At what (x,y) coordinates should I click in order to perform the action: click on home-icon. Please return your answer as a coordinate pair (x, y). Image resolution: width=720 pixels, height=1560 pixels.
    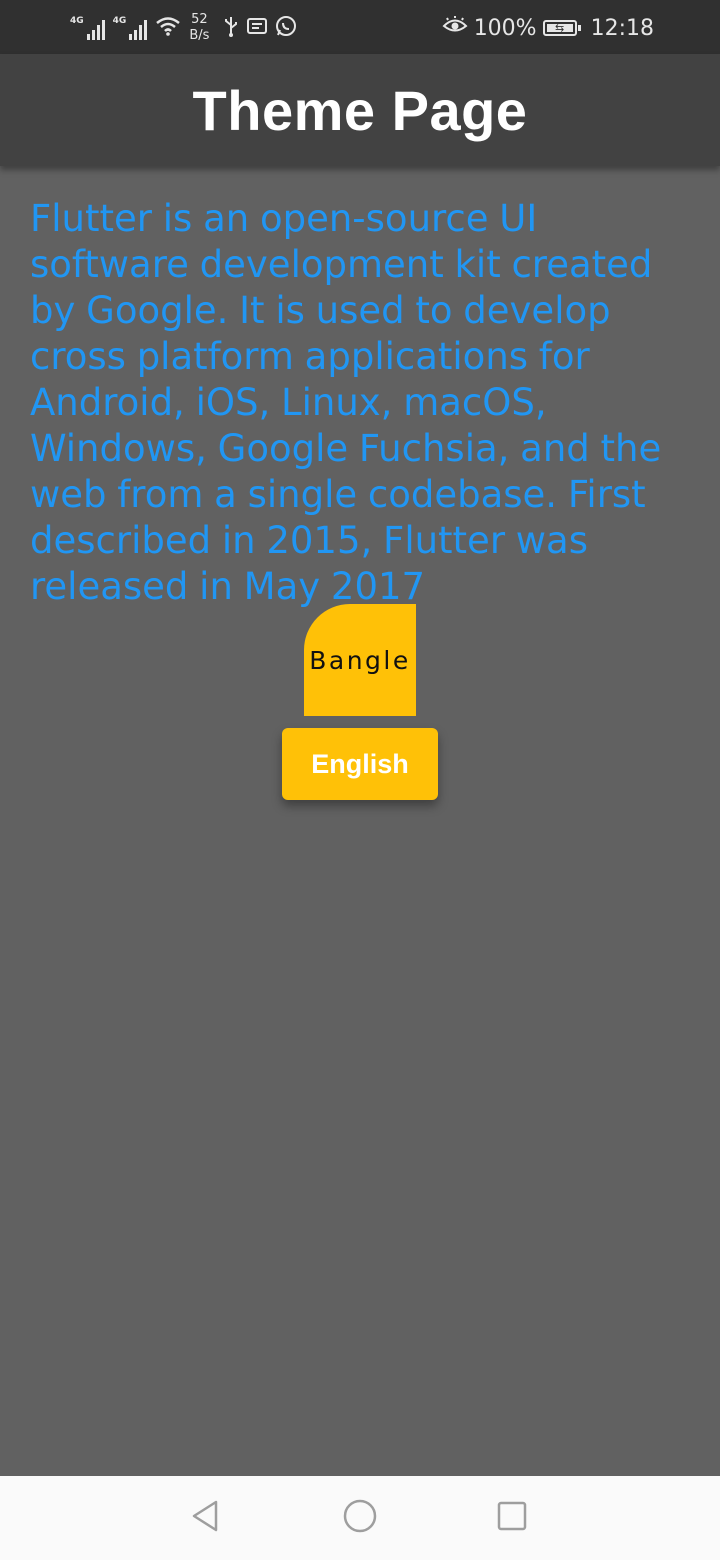
    Looking at the image, I should click on (360, 1518).